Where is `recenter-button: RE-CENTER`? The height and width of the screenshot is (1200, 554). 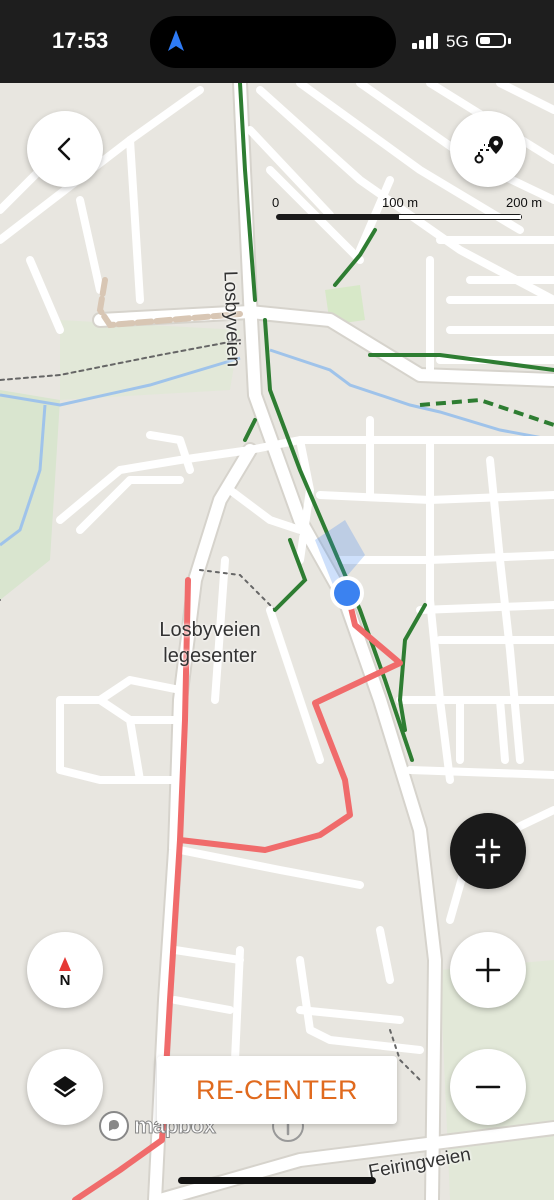 recenter-button: RE-CENTER is located at coordinates (277, 1090).